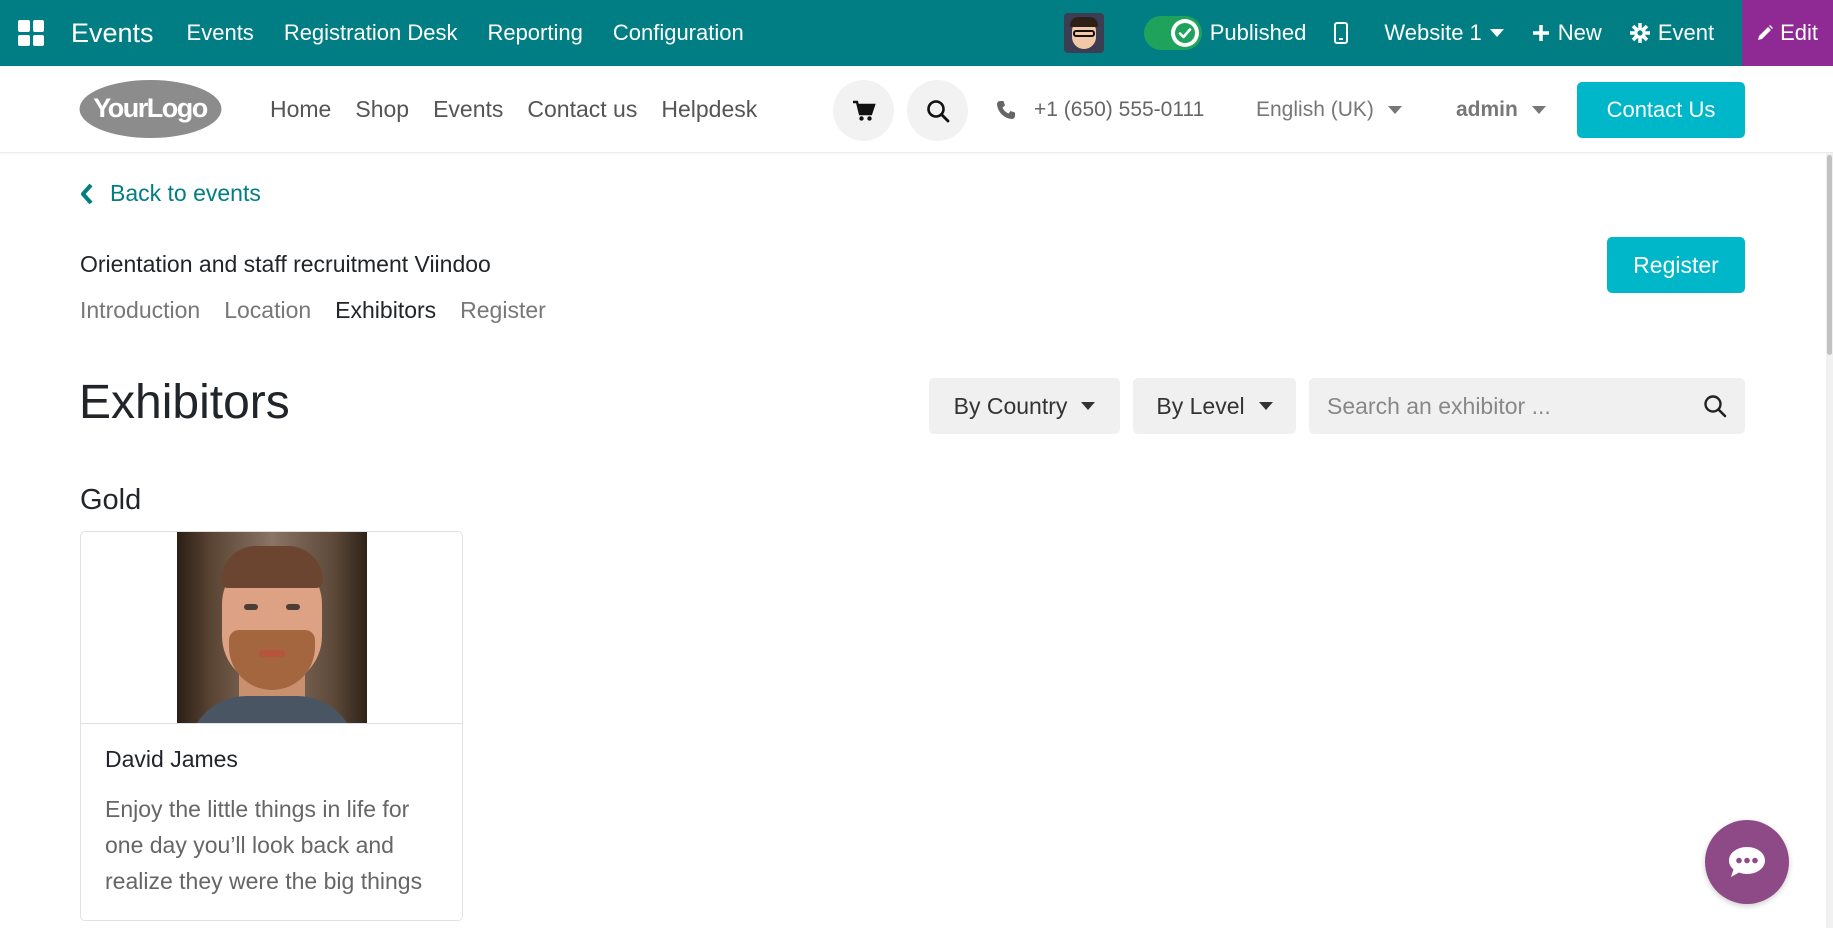  Describe the element at coordinates (140, 310) in the screenshot. I see `tab-introduction: Introduction` at that location.